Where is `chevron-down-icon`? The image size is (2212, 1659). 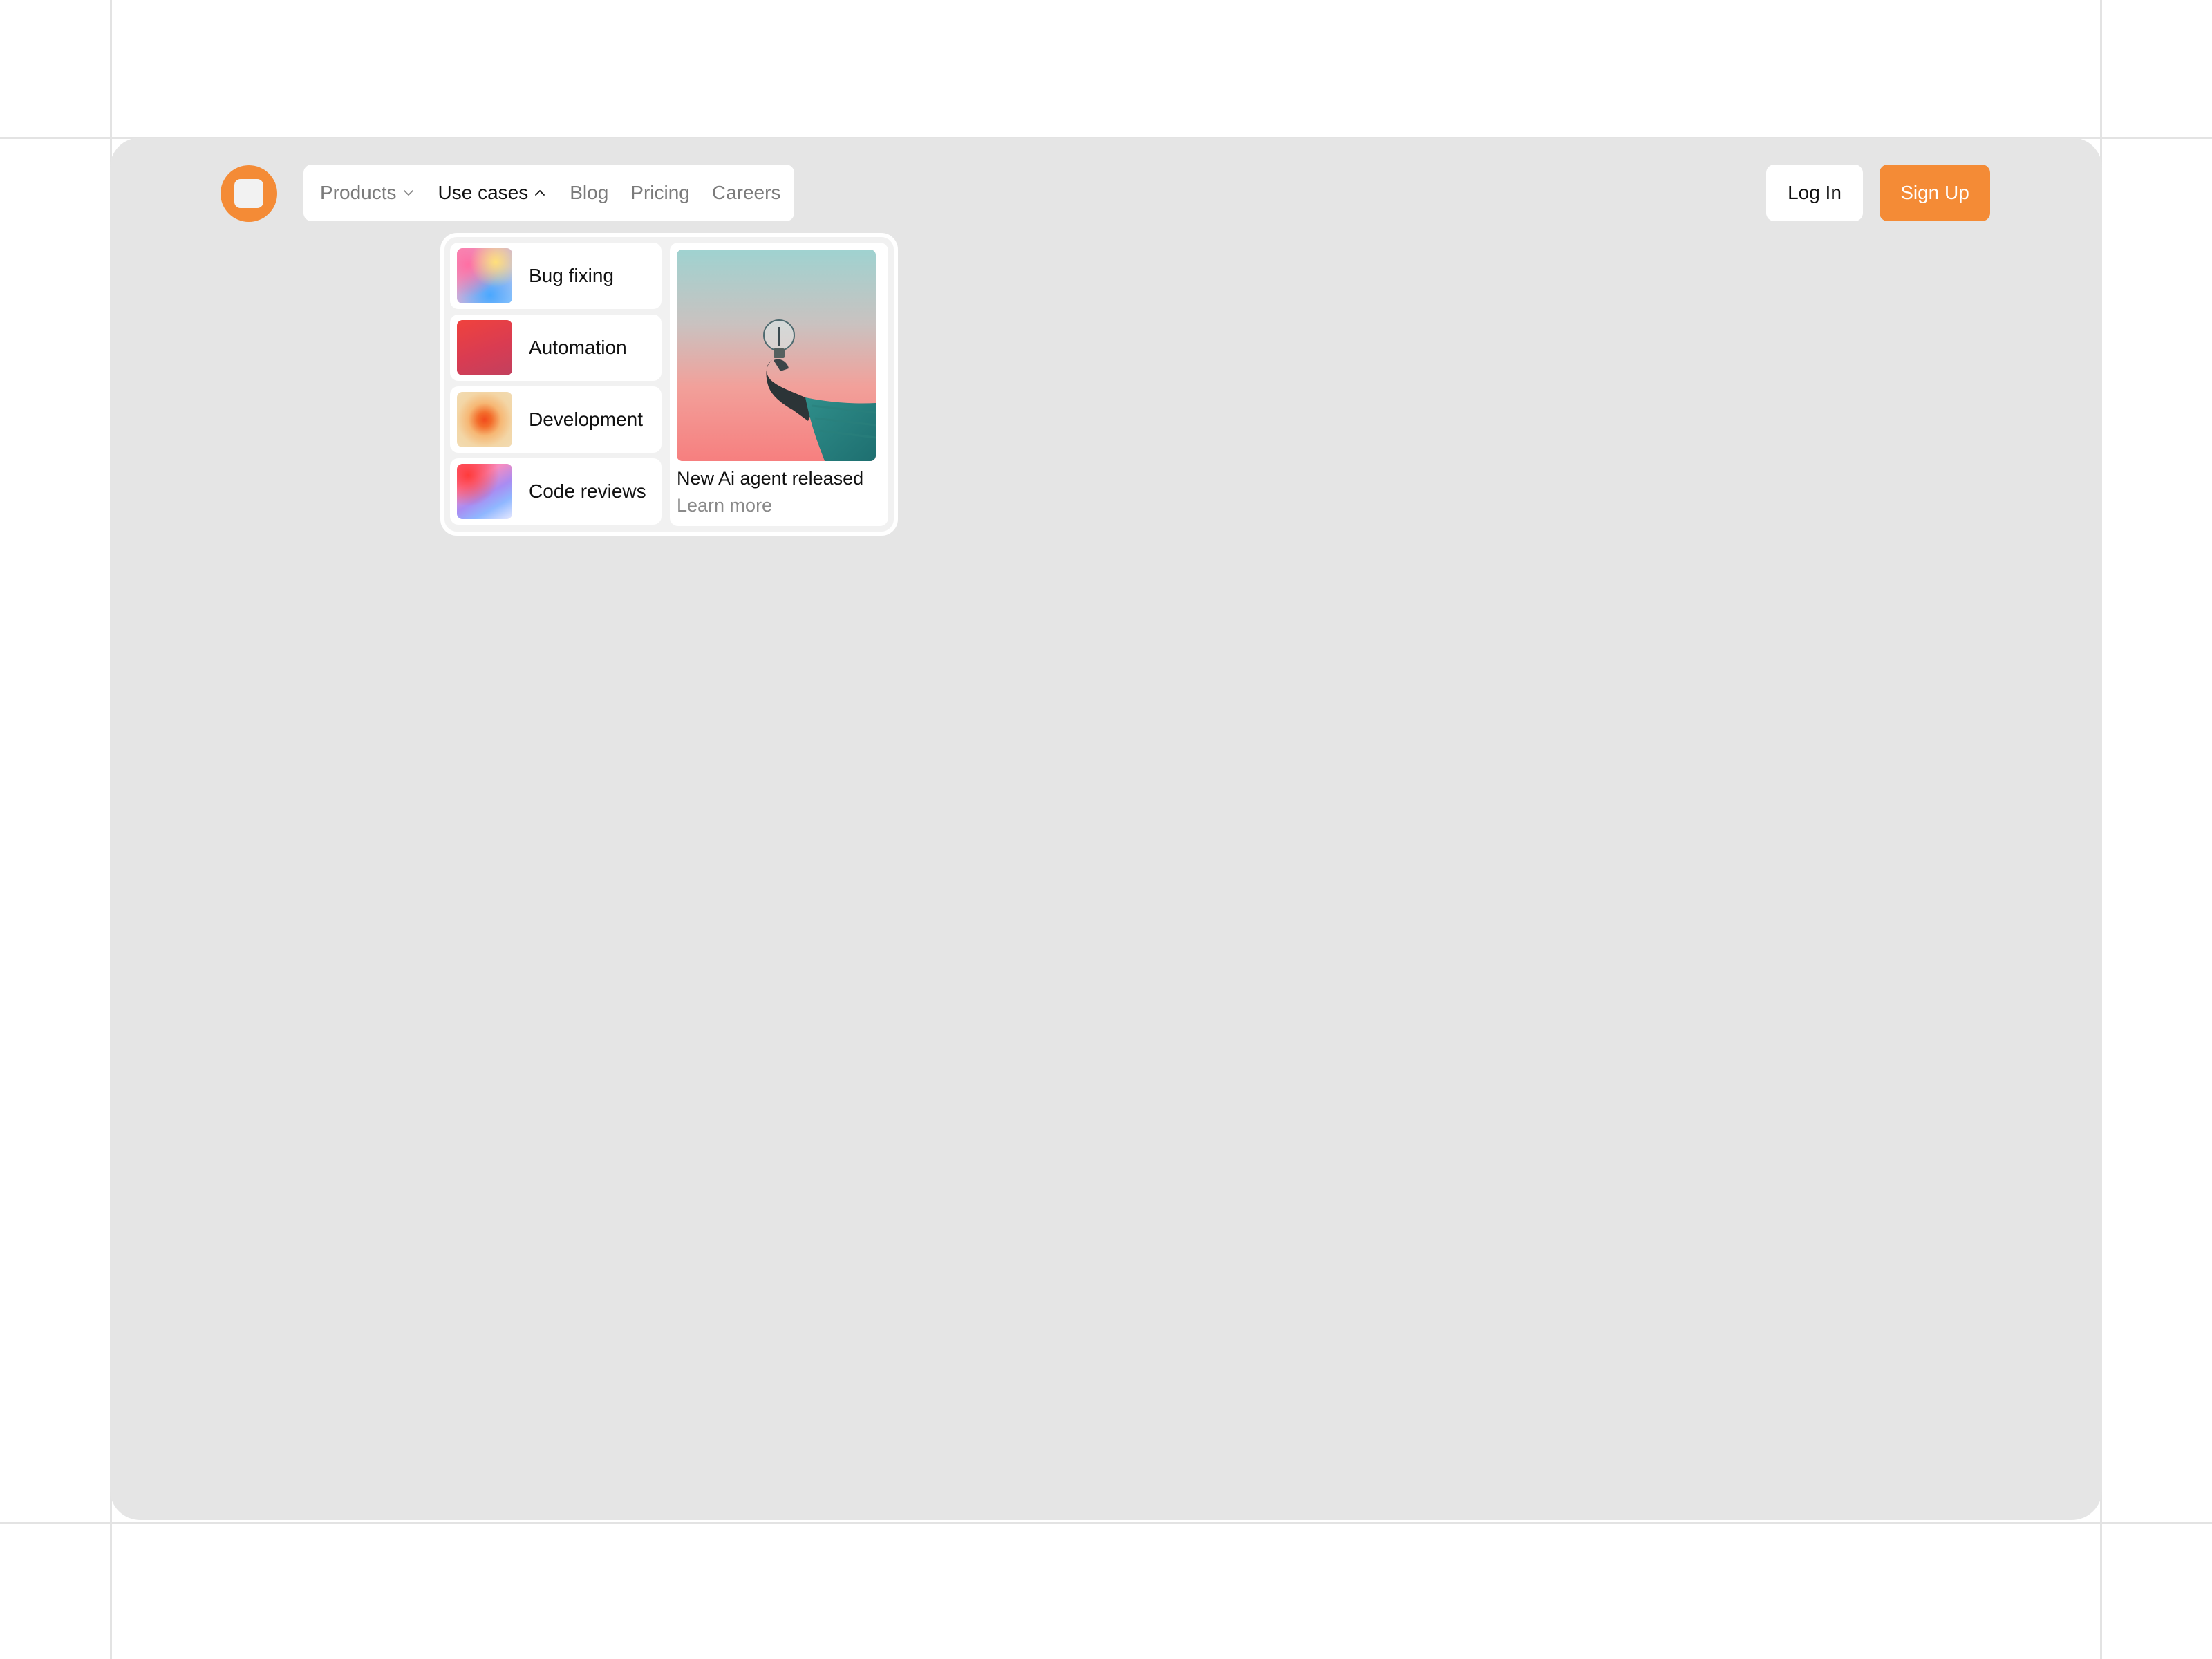
chevron-down-icon is located at coordinates (408, 193).